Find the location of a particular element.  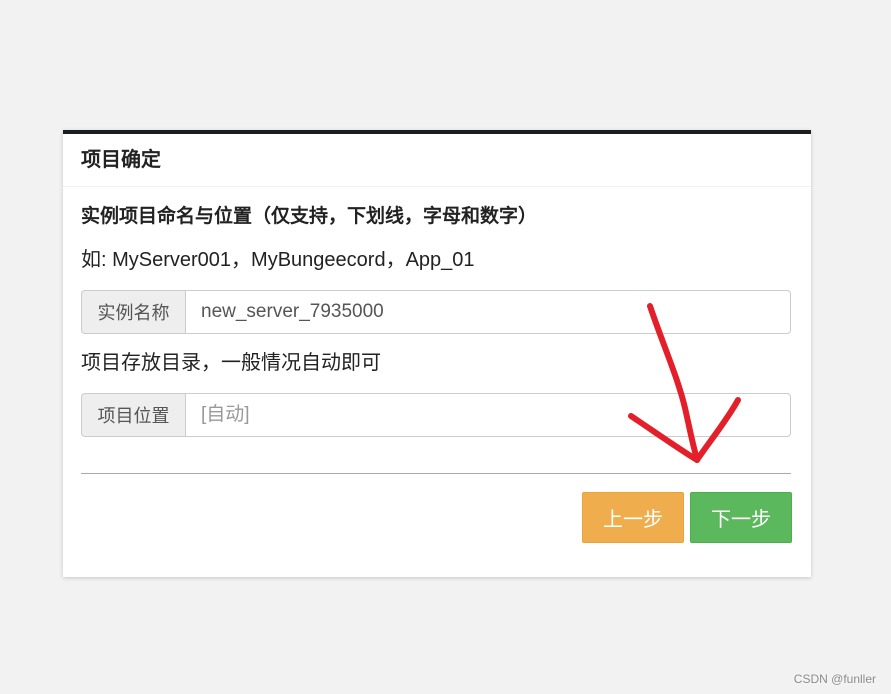

divider is located at coordinates (436, 473).